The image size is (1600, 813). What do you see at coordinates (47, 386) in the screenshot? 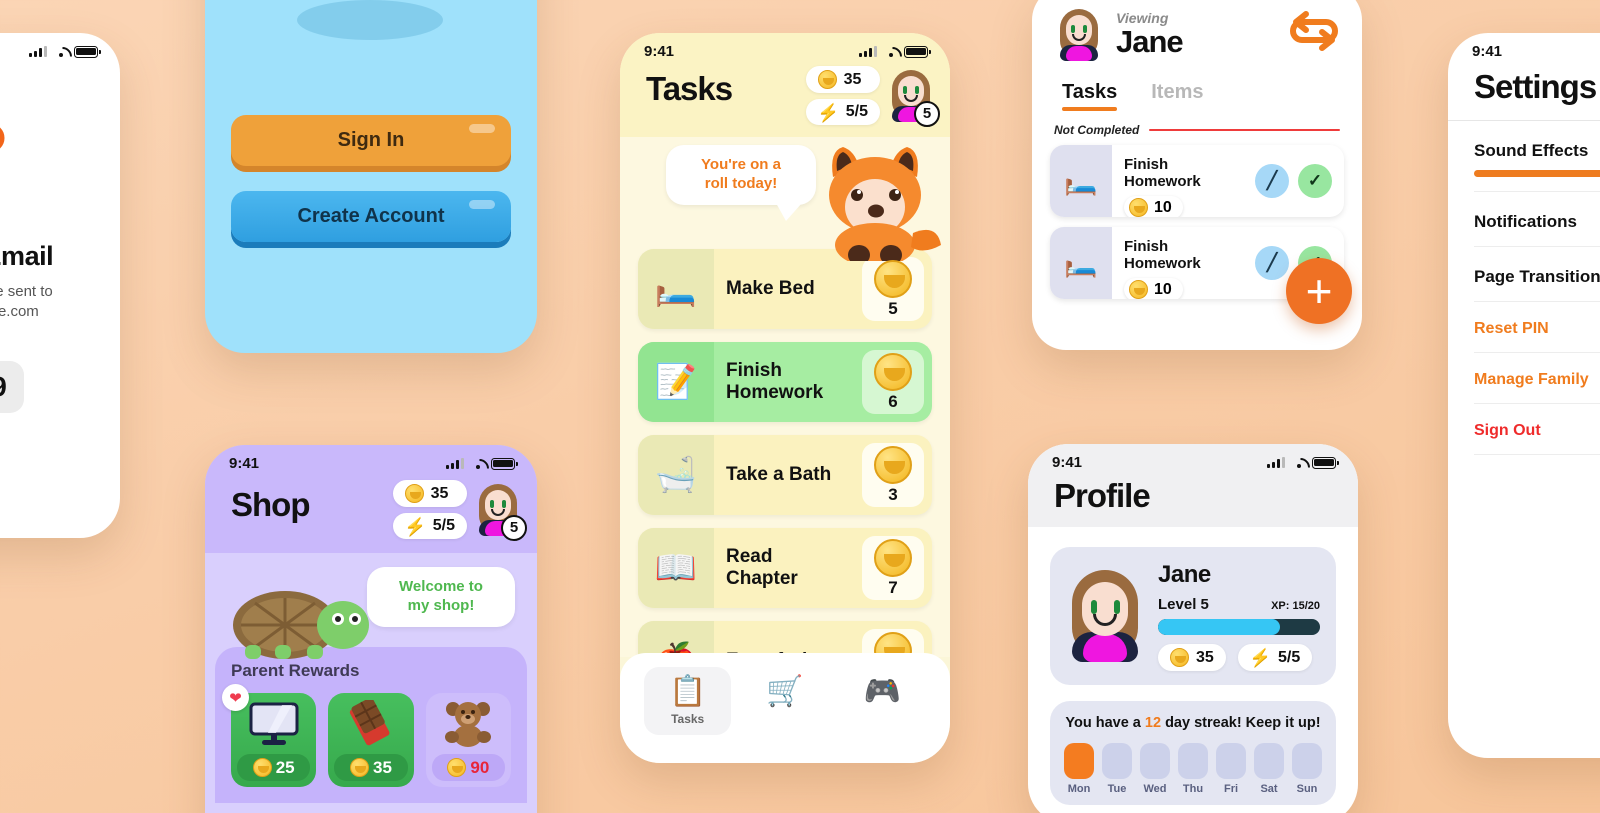
I see `code-input-group: 4 9` at bounding box center [47, 386].